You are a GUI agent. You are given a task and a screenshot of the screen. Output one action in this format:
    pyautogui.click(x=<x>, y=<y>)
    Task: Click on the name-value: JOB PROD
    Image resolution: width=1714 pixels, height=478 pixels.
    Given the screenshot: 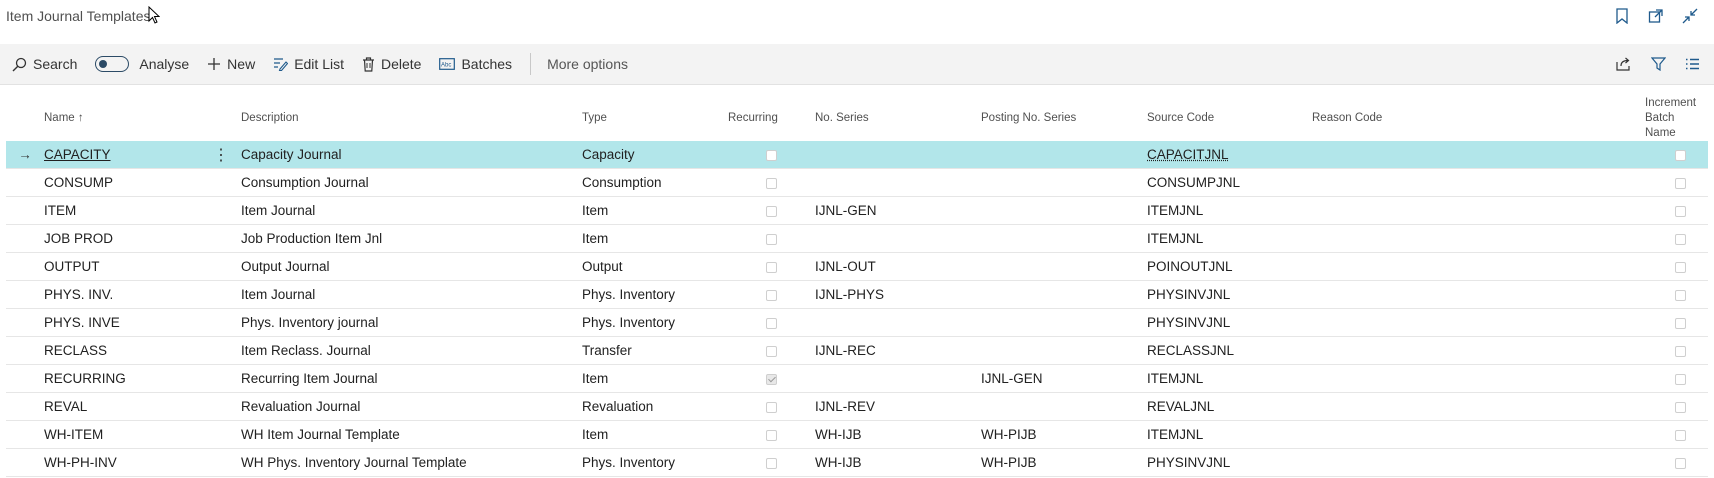 What is the action you would take?
    pyautogui.click(x=78, y=238)
    